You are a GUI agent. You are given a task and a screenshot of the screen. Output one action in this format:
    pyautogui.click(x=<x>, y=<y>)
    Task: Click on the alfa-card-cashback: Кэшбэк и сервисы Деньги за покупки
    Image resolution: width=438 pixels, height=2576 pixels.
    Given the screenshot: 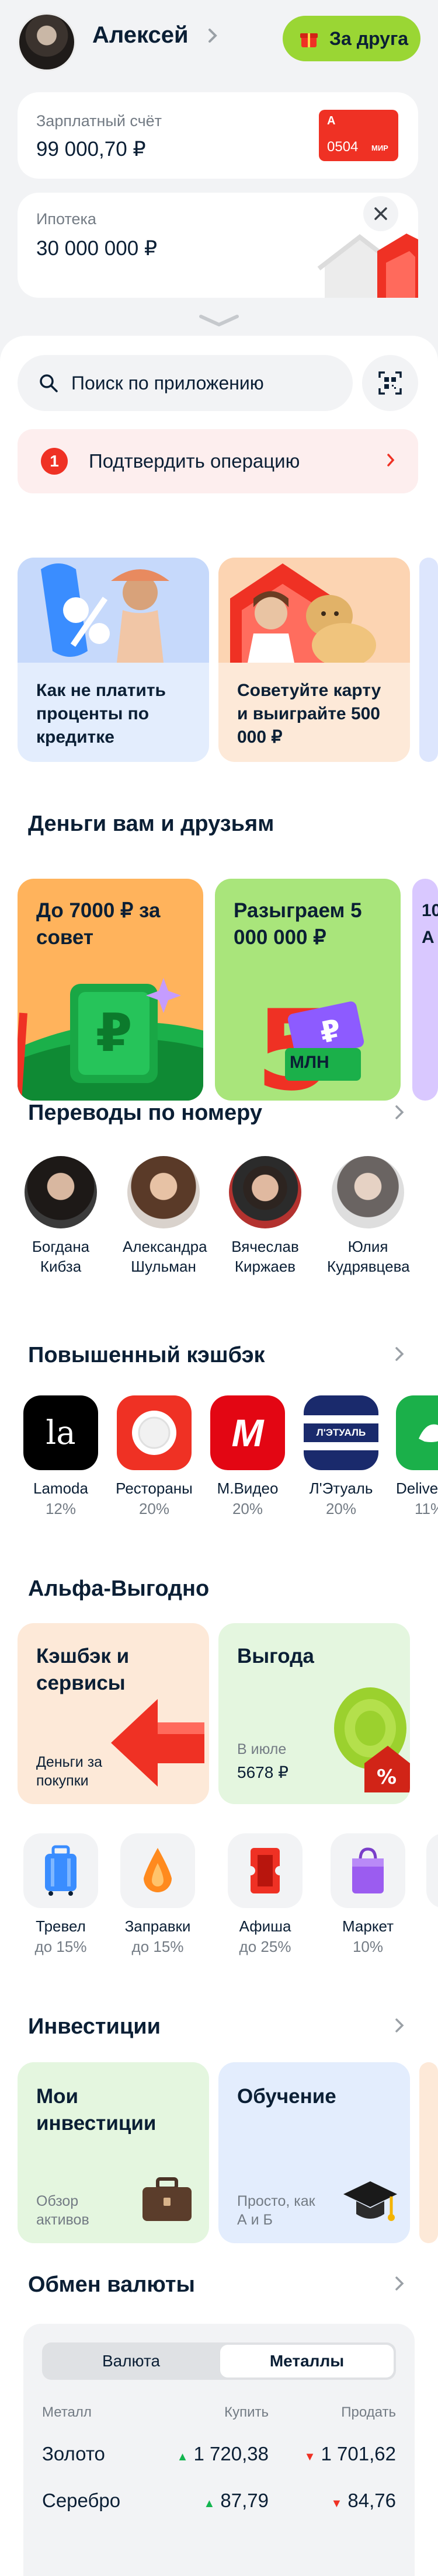 What is the action you would take?
    pyautogui.click(x=113, y=1713)
    